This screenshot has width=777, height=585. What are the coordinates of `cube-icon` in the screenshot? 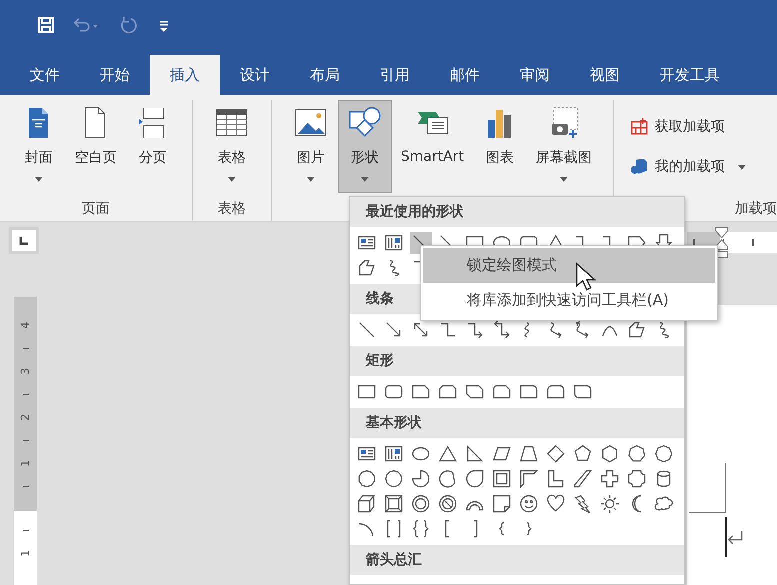 It's located at (367, 504).